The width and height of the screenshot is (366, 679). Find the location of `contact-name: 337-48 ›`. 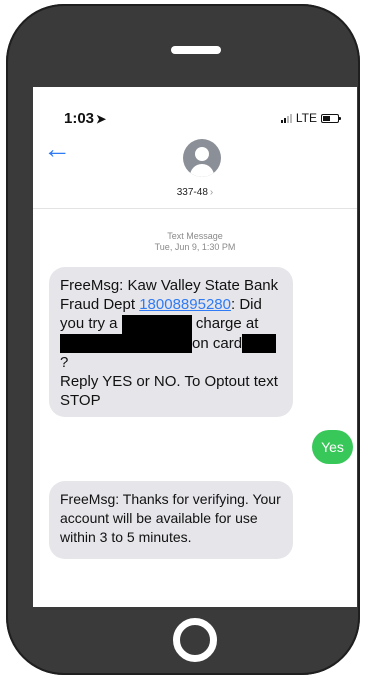

contact-name: 337-48 › is located at coordinates (195, 192).